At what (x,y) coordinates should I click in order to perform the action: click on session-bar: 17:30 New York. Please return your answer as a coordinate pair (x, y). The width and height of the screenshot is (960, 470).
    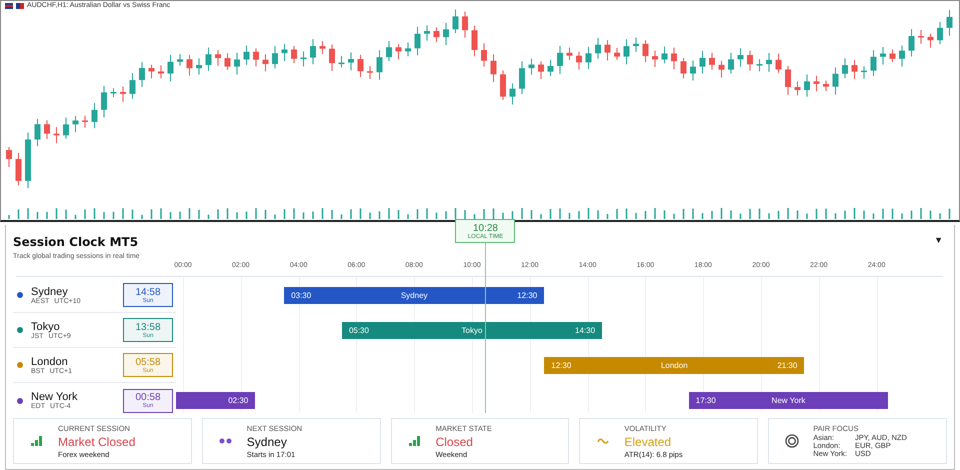
    Looking at the image, I should click on (788, 400).